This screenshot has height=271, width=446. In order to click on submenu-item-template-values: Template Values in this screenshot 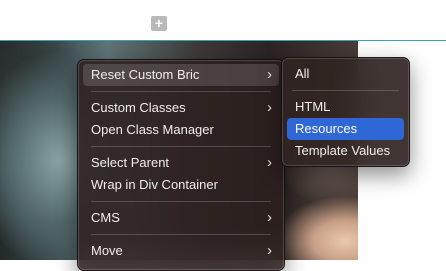, I will do `click(345, 151)`.